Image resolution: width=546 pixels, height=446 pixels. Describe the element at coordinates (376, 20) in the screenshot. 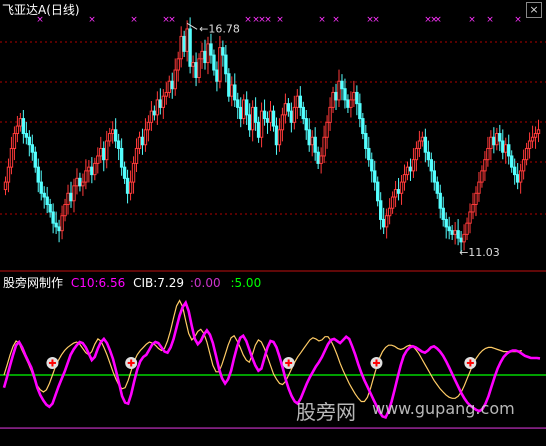

I see `signal-x-13: ×` at that location.